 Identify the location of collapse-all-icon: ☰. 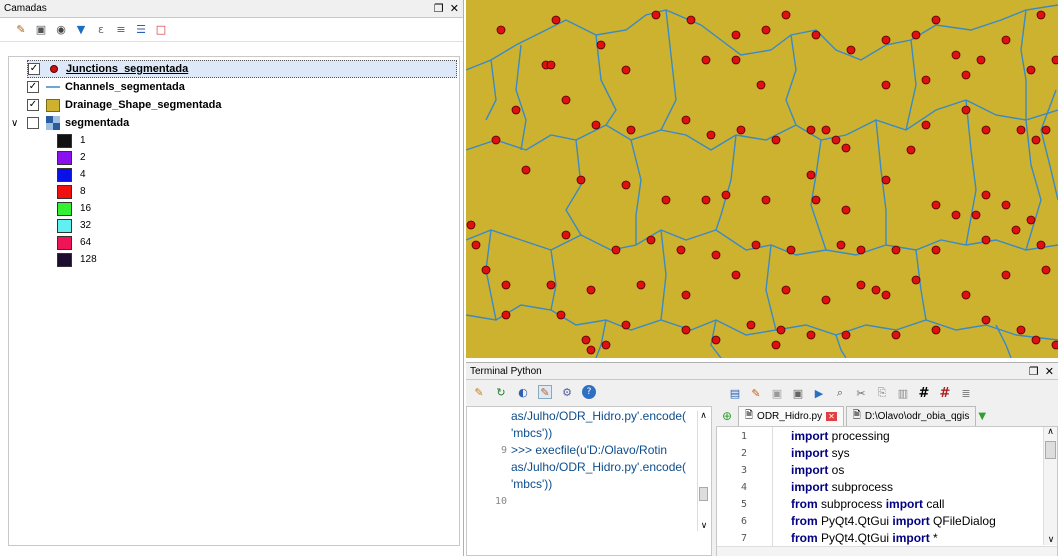
(141, 30).